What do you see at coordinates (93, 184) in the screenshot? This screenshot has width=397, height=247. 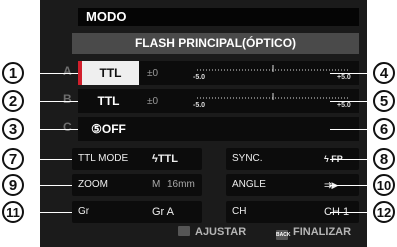 I see `zoom-label: ZOOM` at bounding box center [93, 184].